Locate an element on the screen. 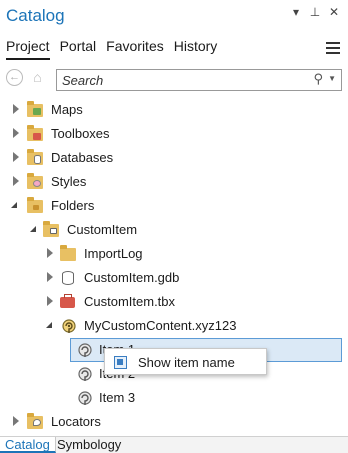  tree-item-importlog: ImportLog is located at coordinates (174, 254).